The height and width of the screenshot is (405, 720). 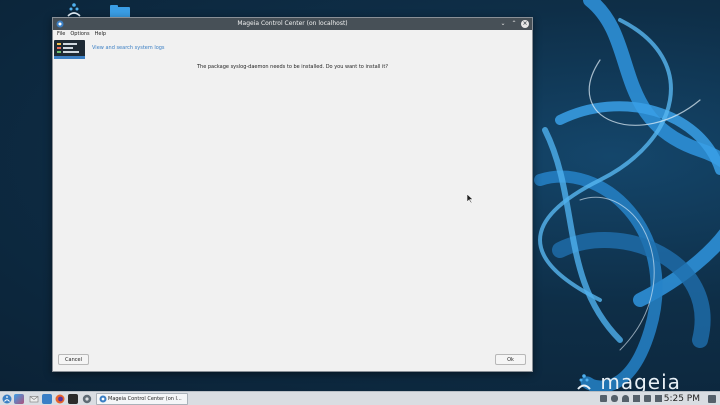 What do you see at coordinates (510, 359) in the screenshot?
I see `ok-button: Ok` at bounding box center [510, 359].